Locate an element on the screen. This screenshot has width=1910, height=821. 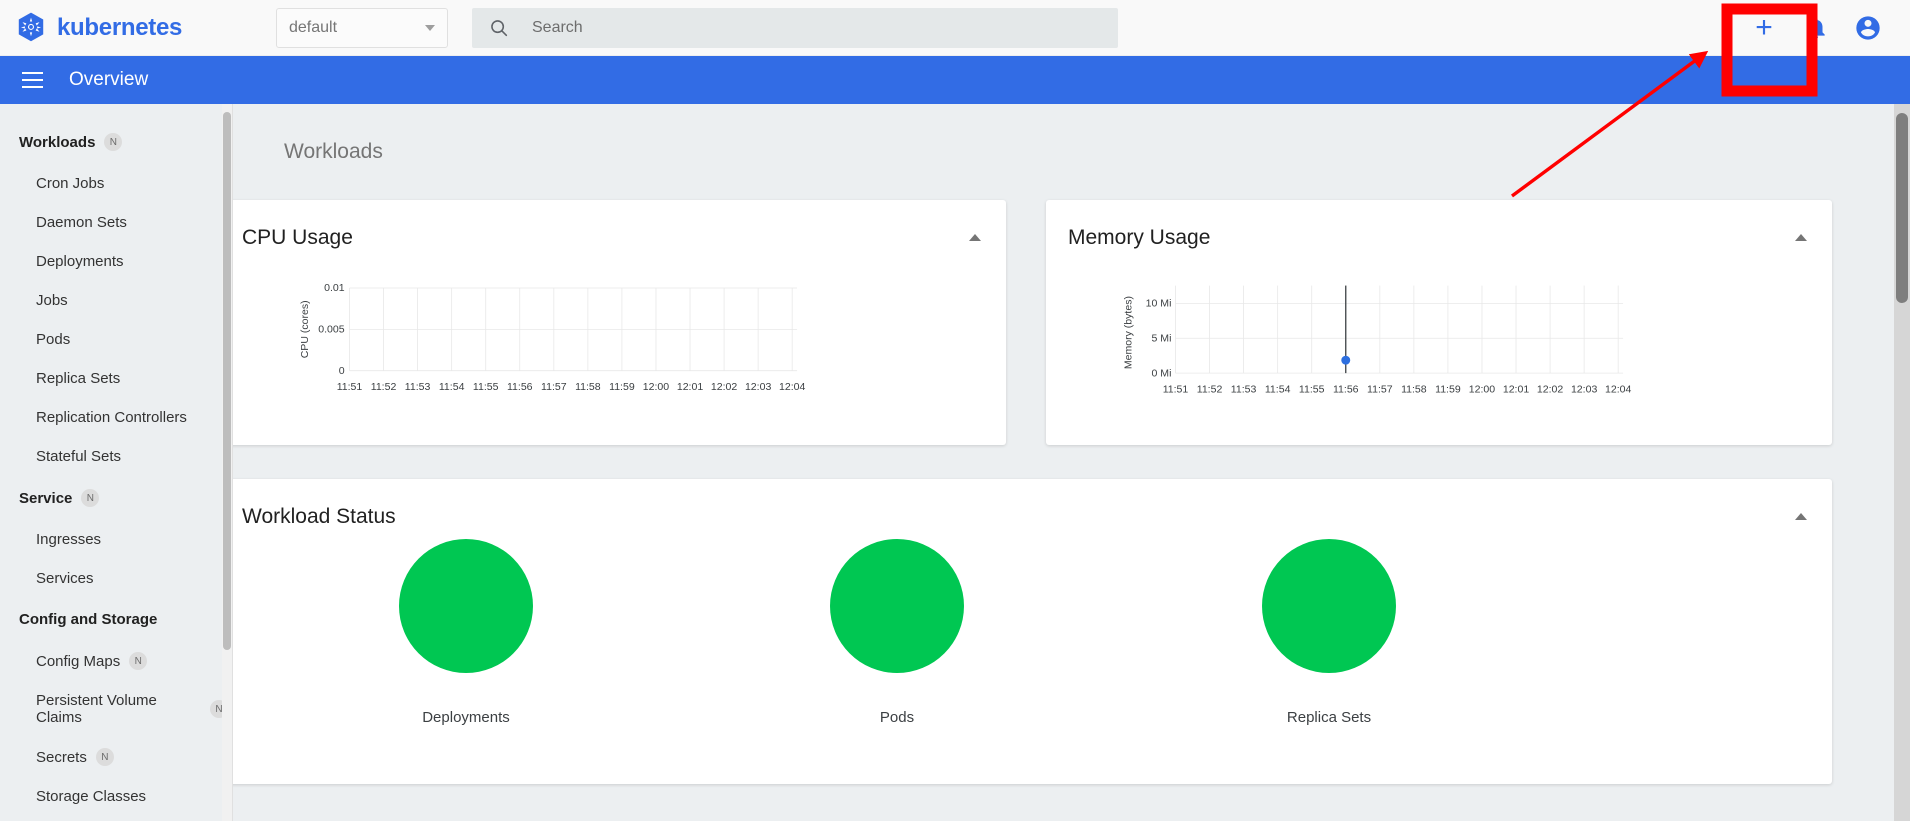
account-circle-icon is located at coordinates (1868, 27).